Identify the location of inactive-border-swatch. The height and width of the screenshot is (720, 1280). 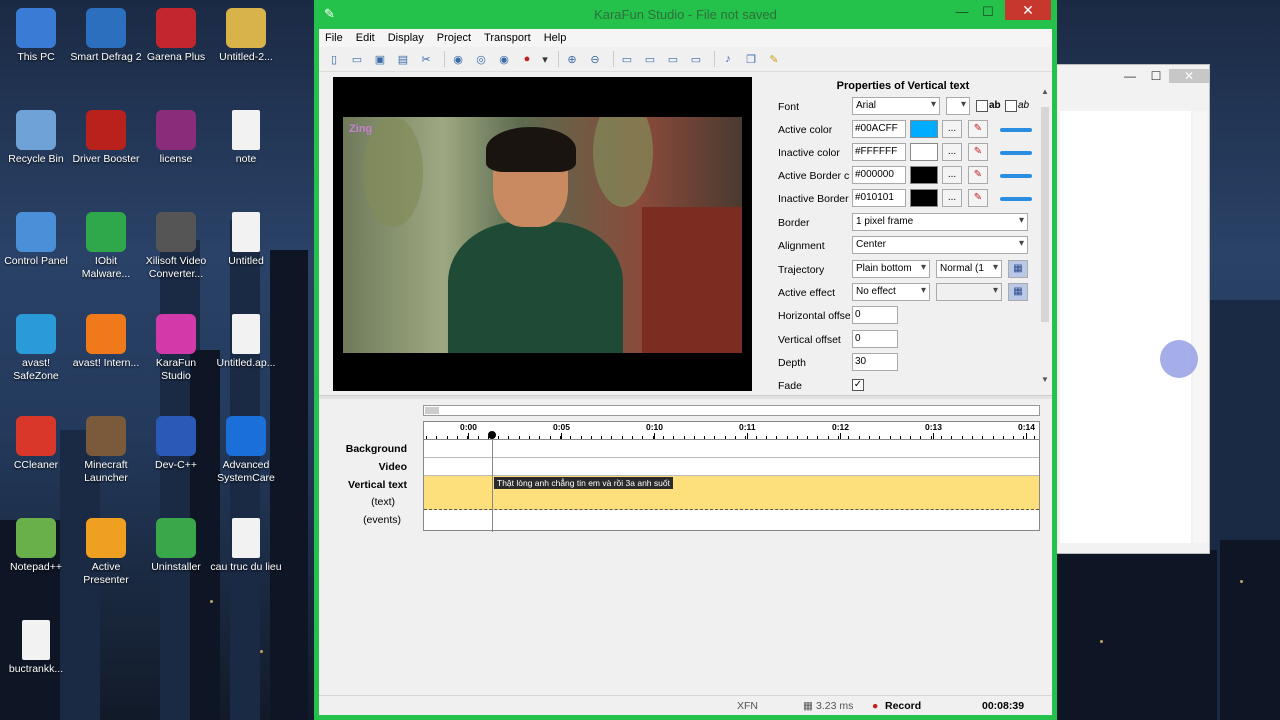
(924, 198).